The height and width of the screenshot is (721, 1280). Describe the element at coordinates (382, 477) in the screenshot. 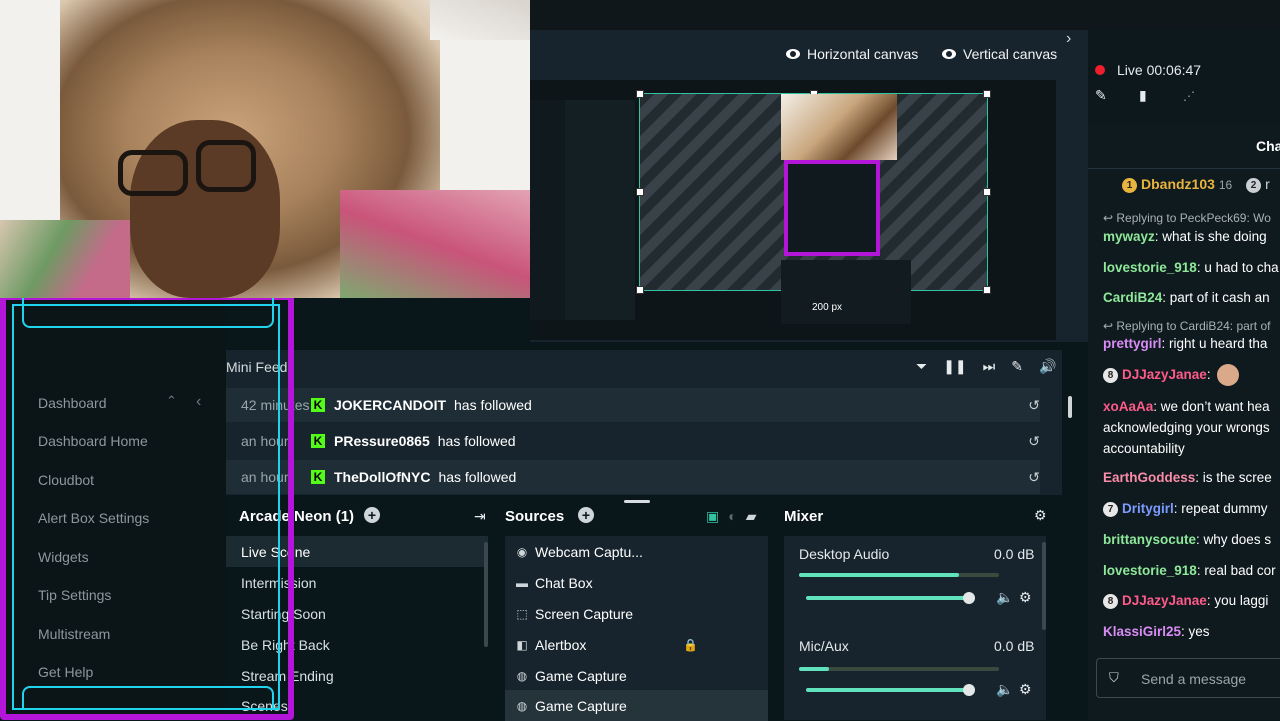

I see `feed-user: TheDollOfNYC` at that location.